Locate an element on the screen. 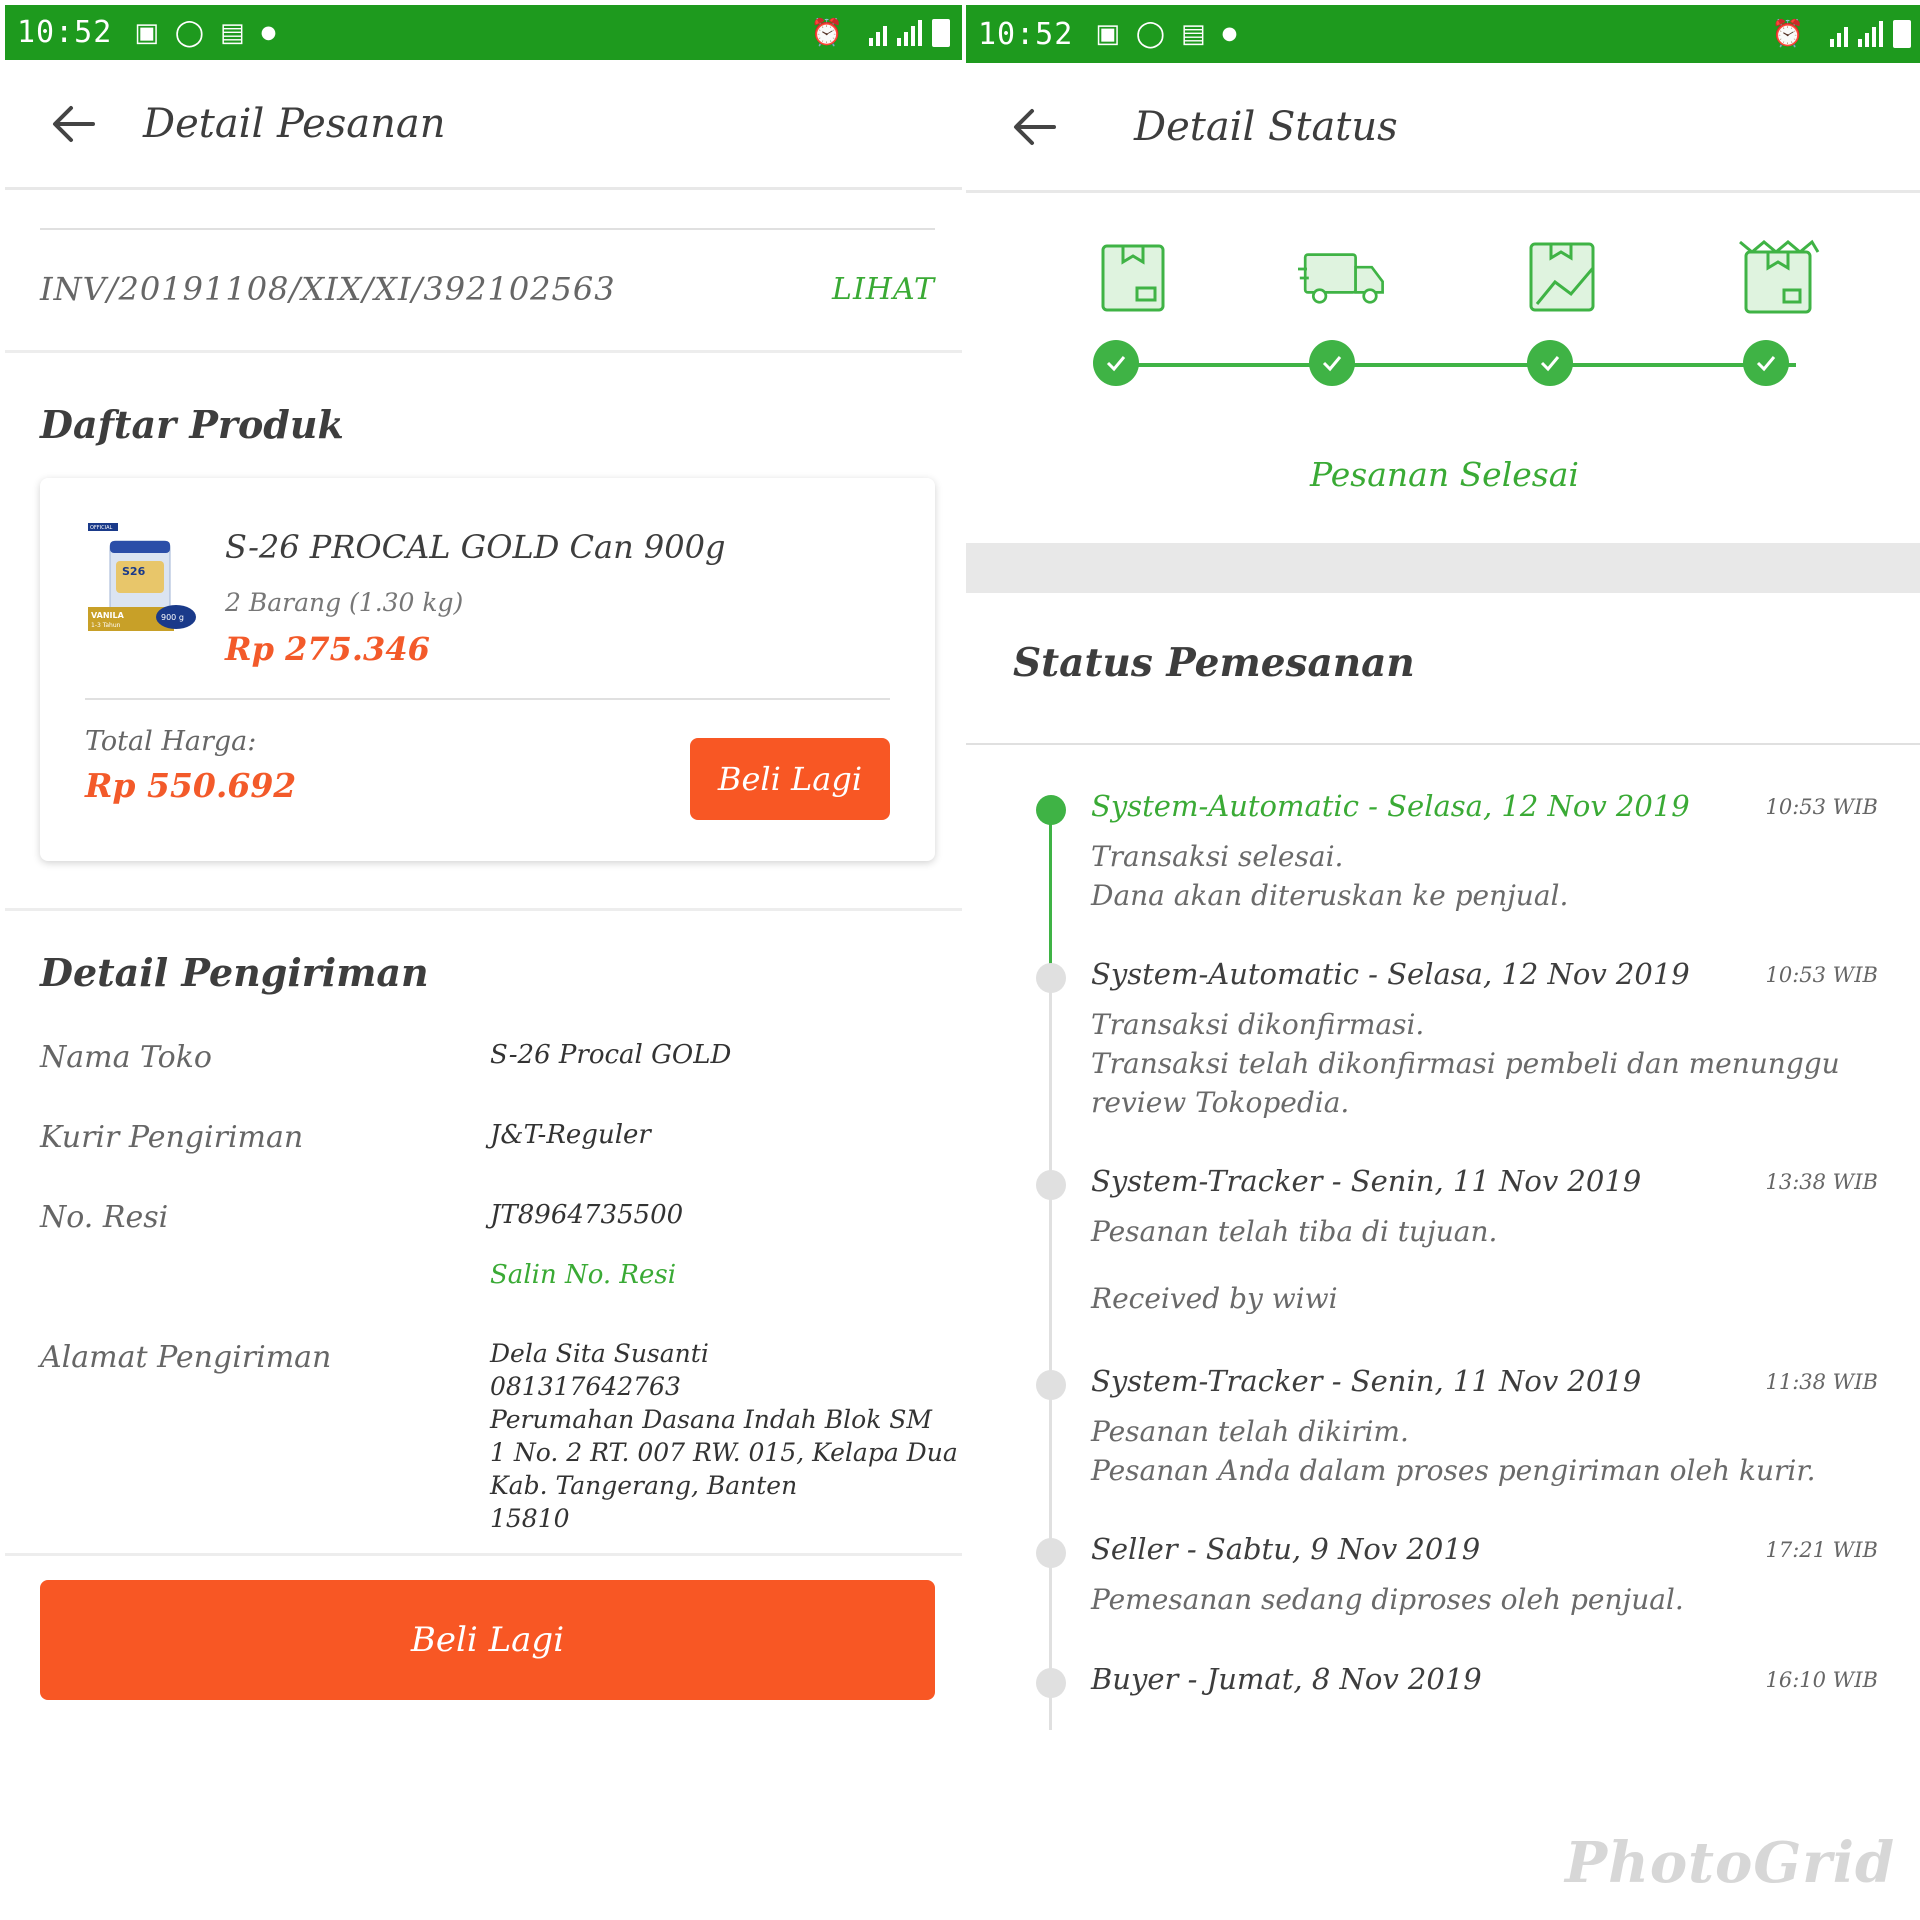  invoice-number: INV/20191108/XIX/XI/392102563 is located at coordinates (328, 289).